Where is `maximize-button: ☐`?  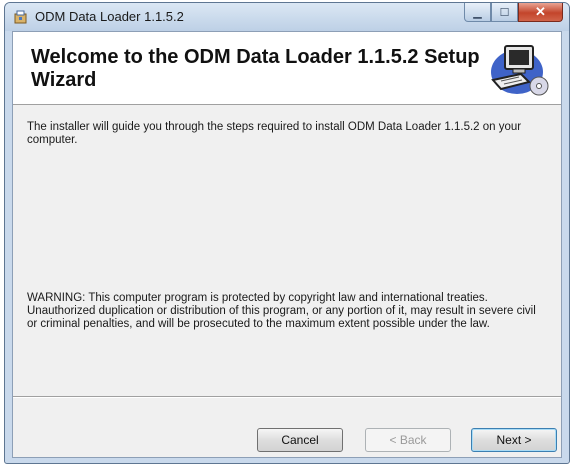 maximize-button: ☐ is located at coordinates (504, 12).